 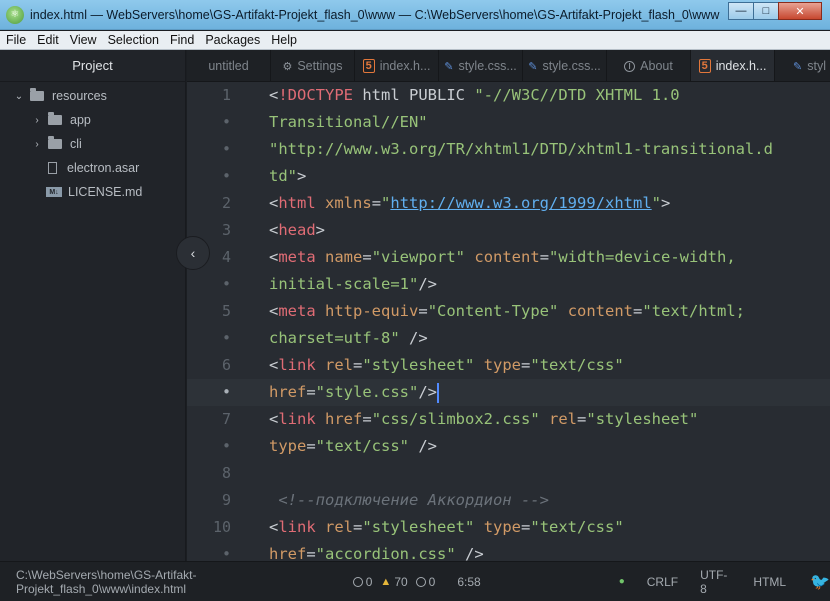 What do you see at coordinates (369, 581) in the screenshot?
I see `error-count-value: 0` at bounding box center [369, 581].